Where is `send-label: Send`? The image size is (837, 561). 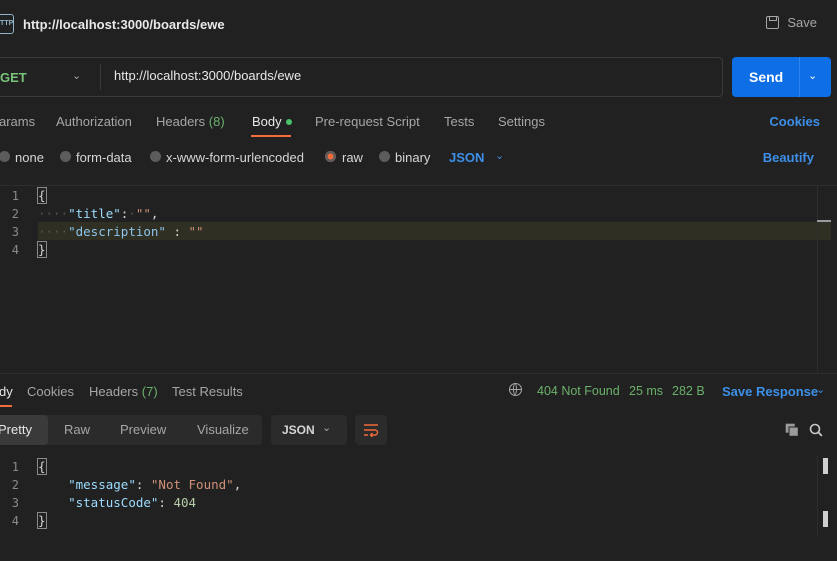
send-label: Send is located at coordinates (766, 77).